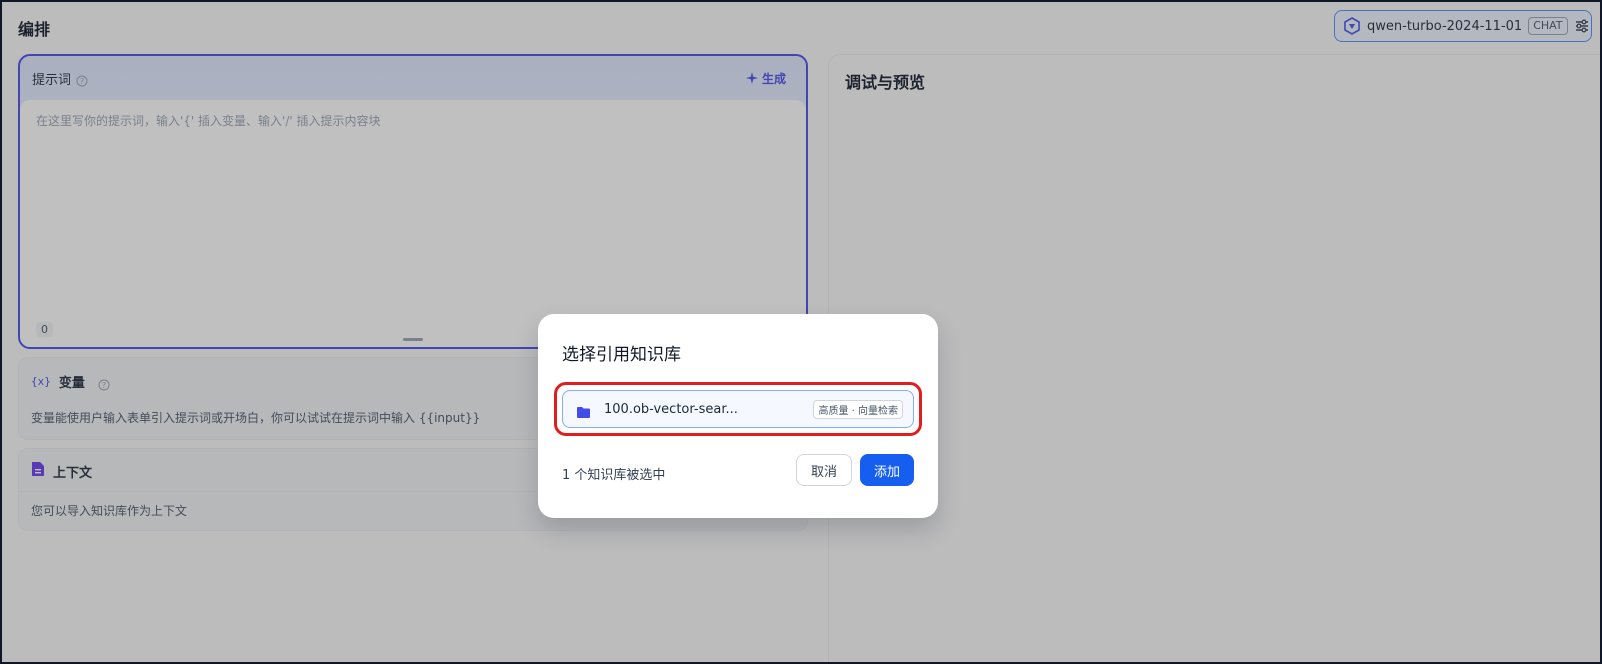 This screenshot has width=1602, height=664. Describe the element at coordinates (887, 470) in the screenshot. I see `add-button: 添加` at that location.